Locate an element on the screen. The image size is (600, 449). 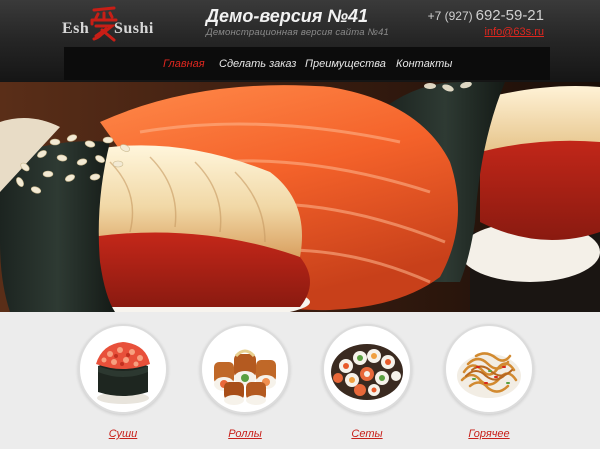
rolls-icon is located at coordinates (245, 377).